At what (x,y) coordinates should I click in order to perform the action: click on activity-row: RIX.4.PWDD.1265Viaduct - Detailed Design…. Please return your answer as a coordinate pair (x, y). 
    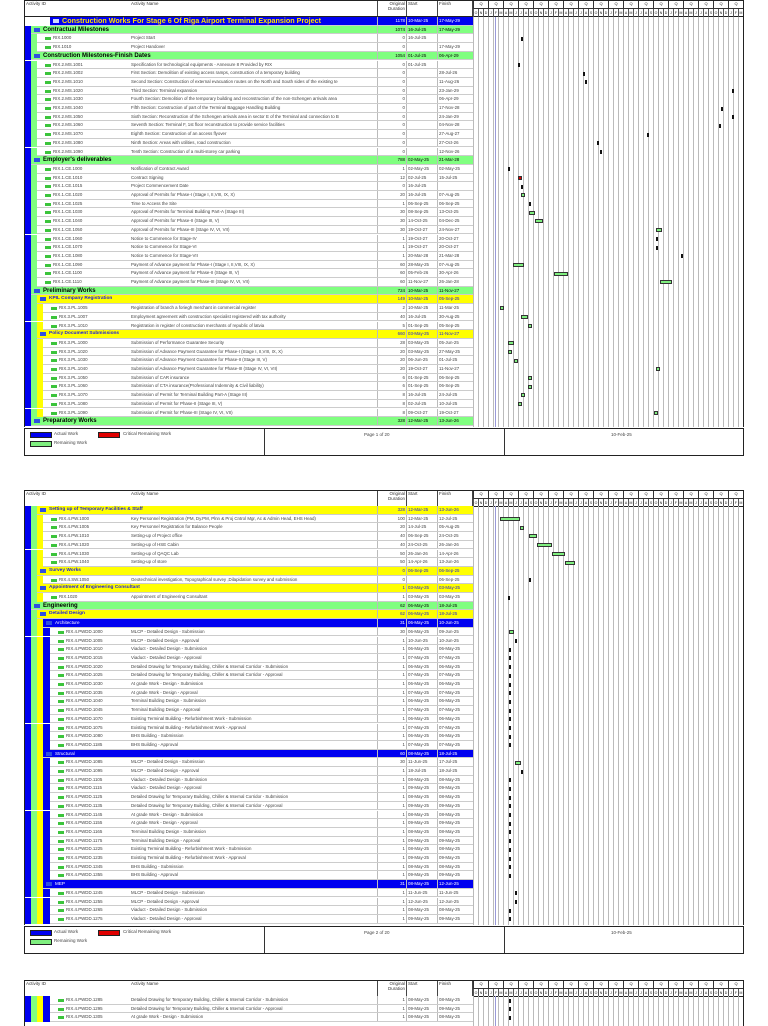
    Looking at the image, I should click on (261, 910).